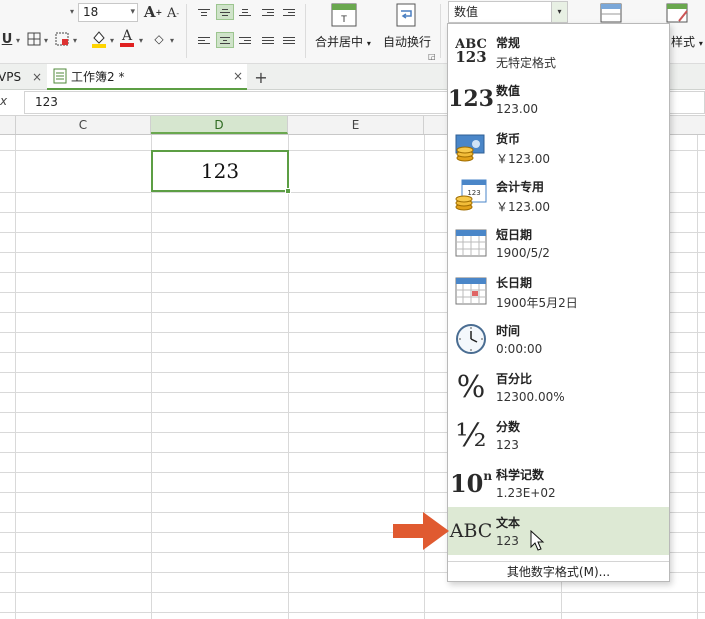 The image size is (705, 619). Describe the element at coordinates (173, 13) in the screenshot. I see `decrease-font-icon: A-` at that location.